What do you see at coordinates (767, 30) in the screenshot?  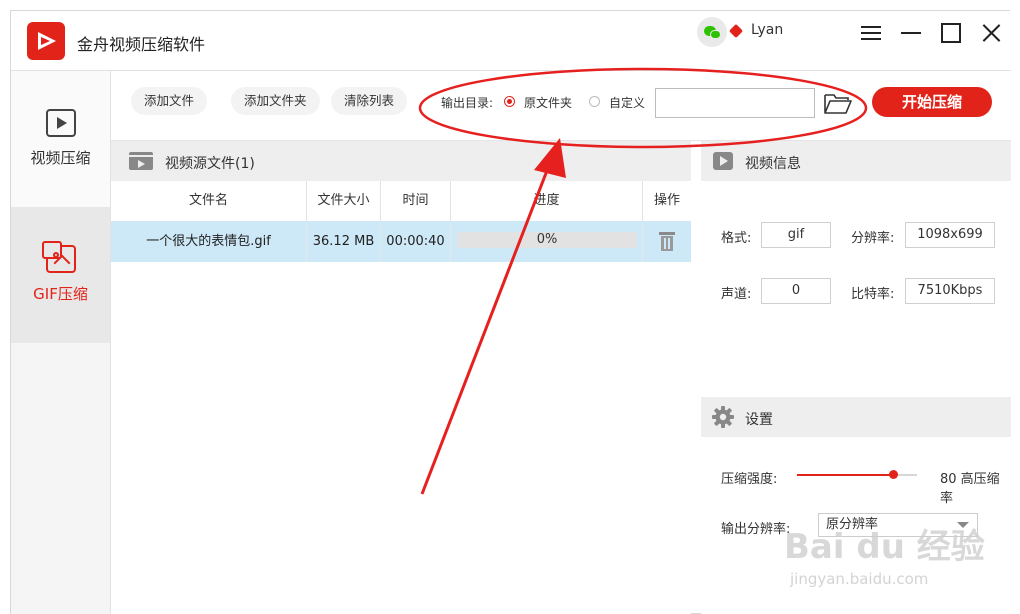 I see `username: Lyan` at bounding box center [767, 30].